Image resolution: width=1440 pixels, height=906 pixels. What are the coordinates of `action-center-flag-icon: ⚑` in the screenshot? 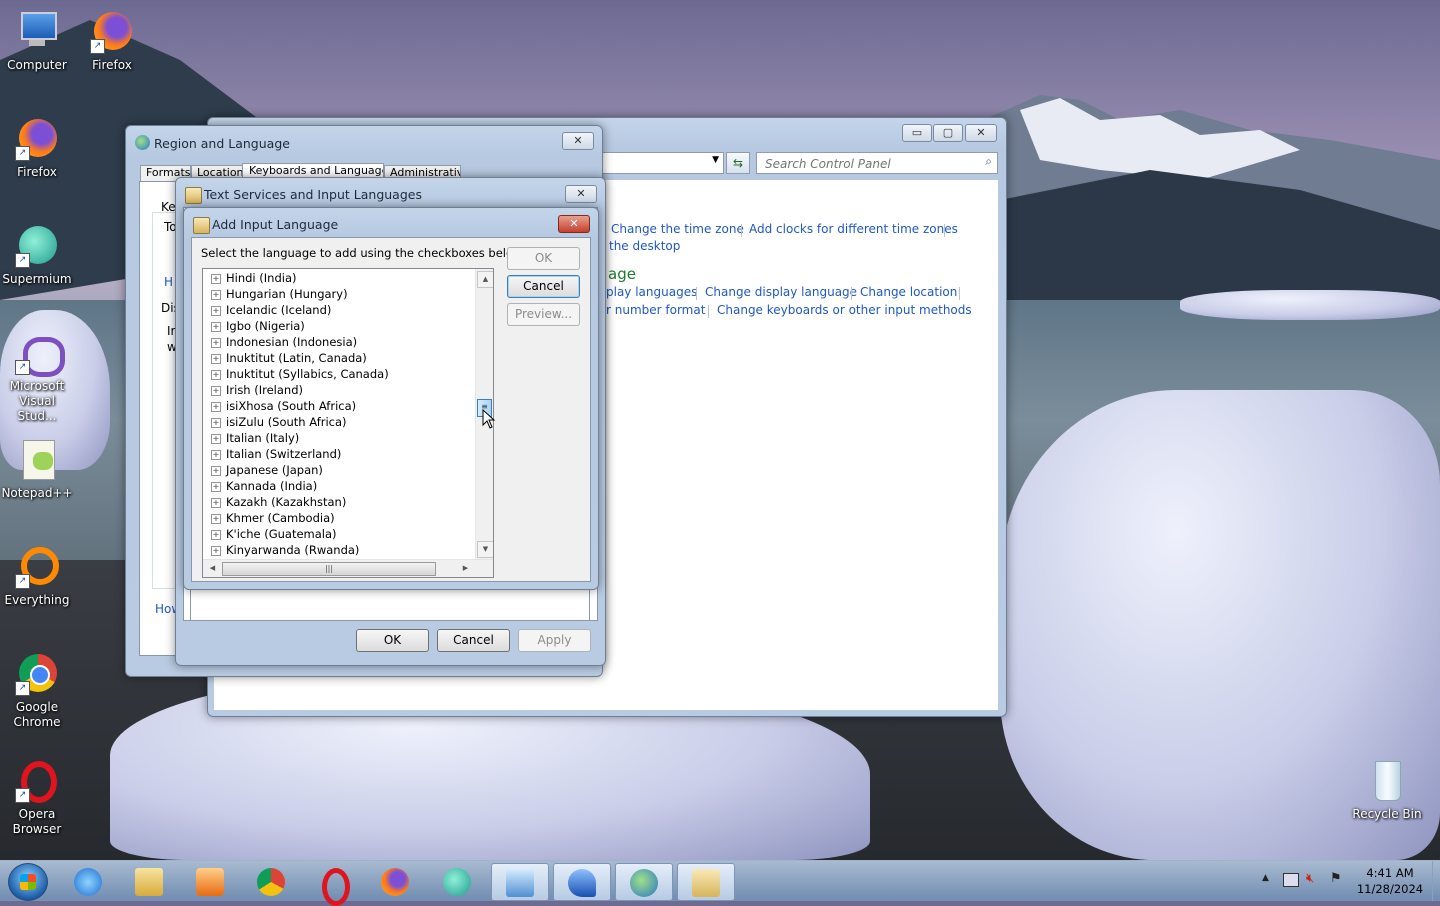 It's located at (1336, 878).